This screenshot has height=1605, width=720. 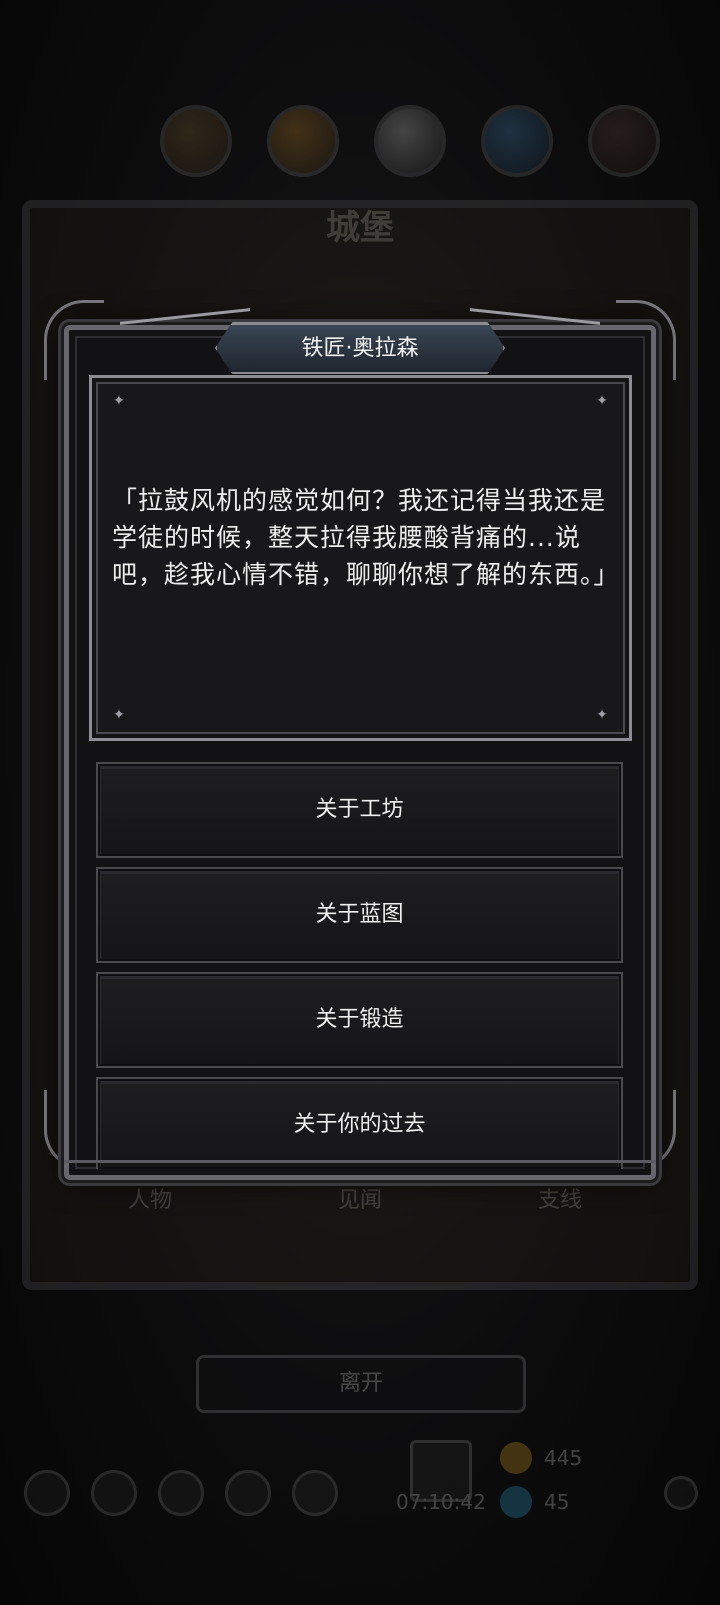 I want to click on castle-title: 城堡, so click(x=360, y=228).